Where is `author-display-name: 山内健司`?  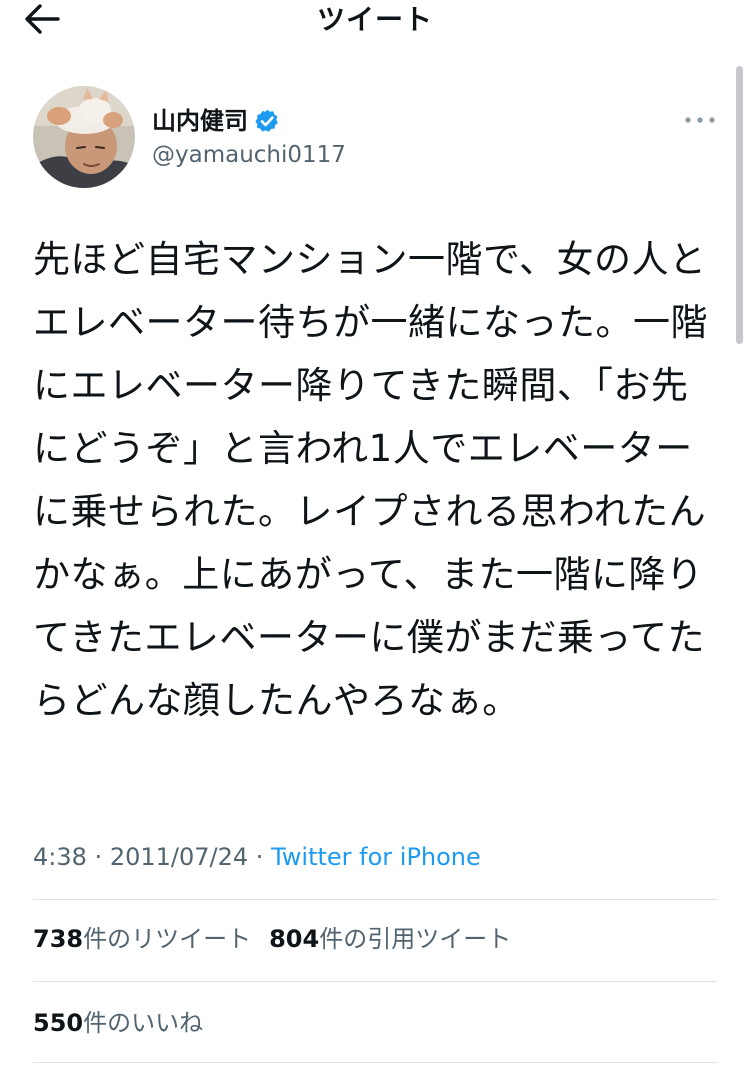 author-display-name: 山内健司 is located at coordinates (200, 121).